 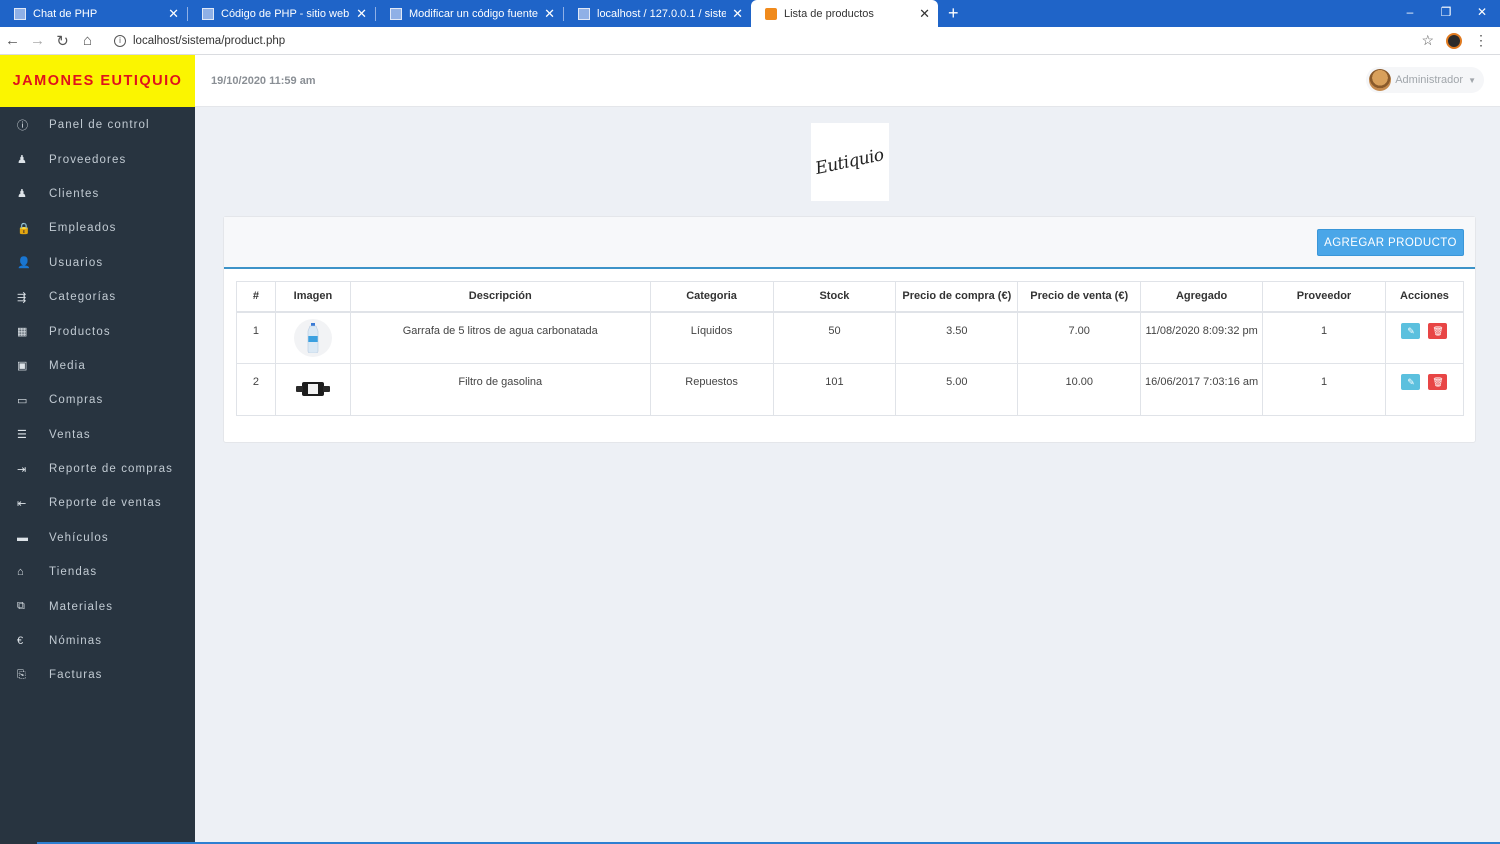 I want to click on sidebar-item-reporte-ventas: ⇤ Reporte de ventas, so click(x=97, y=503).